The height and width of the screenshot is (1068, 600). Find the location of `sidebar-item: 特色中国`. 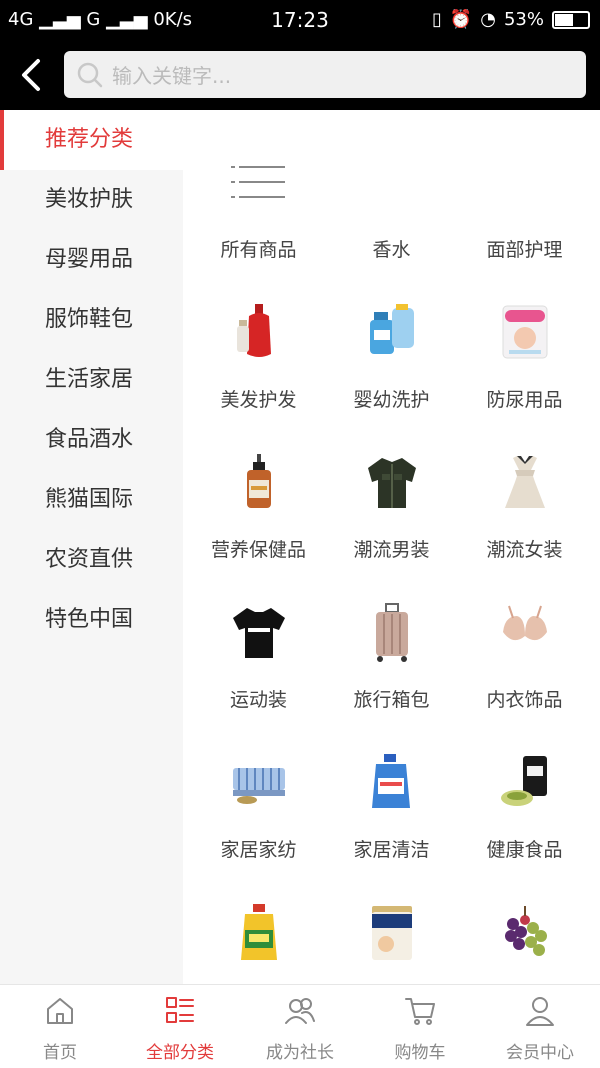

sidebar-item: 特色中国 is located at coordinates (91, 620).